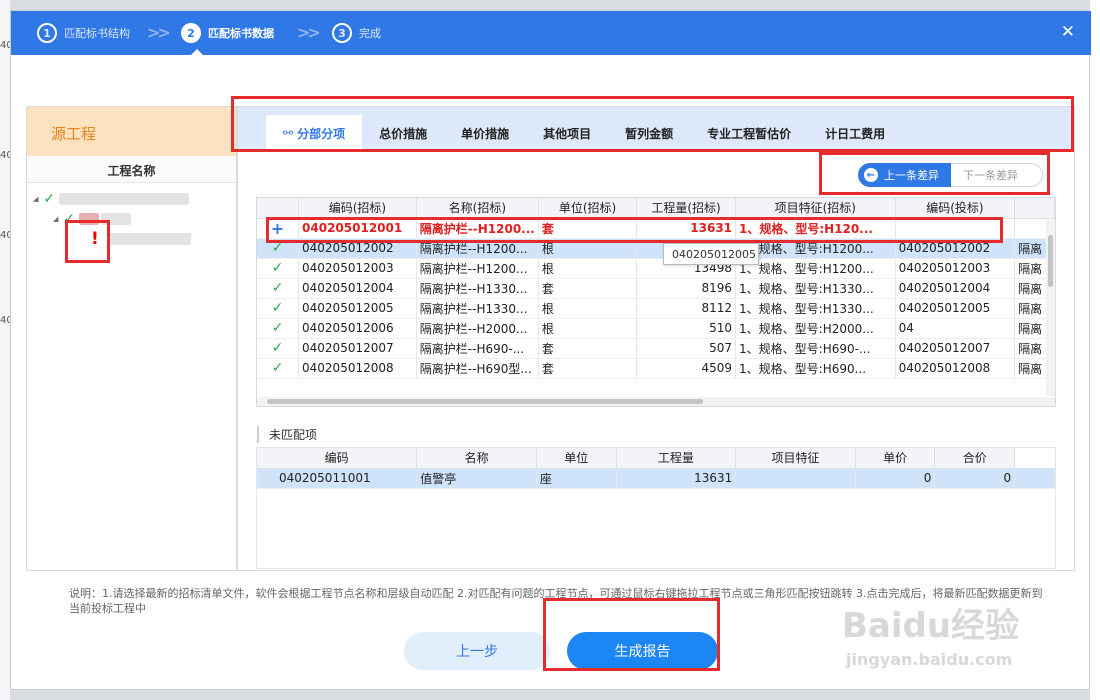  What do you see at coordinates (357, 368) in the screenshot?
I see `cell-code: 040205012008` at bounding box center [357, 368].